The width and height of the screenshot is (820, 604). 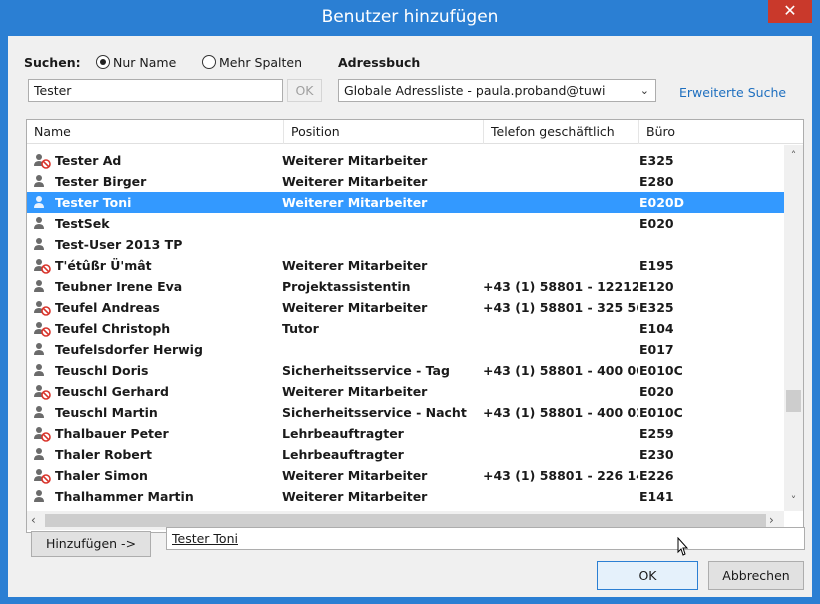 What do you see at coordinates (33, 520) in the screenshot?
I see `scroll-left-icon: ‹` at bounding box center [33, 520].